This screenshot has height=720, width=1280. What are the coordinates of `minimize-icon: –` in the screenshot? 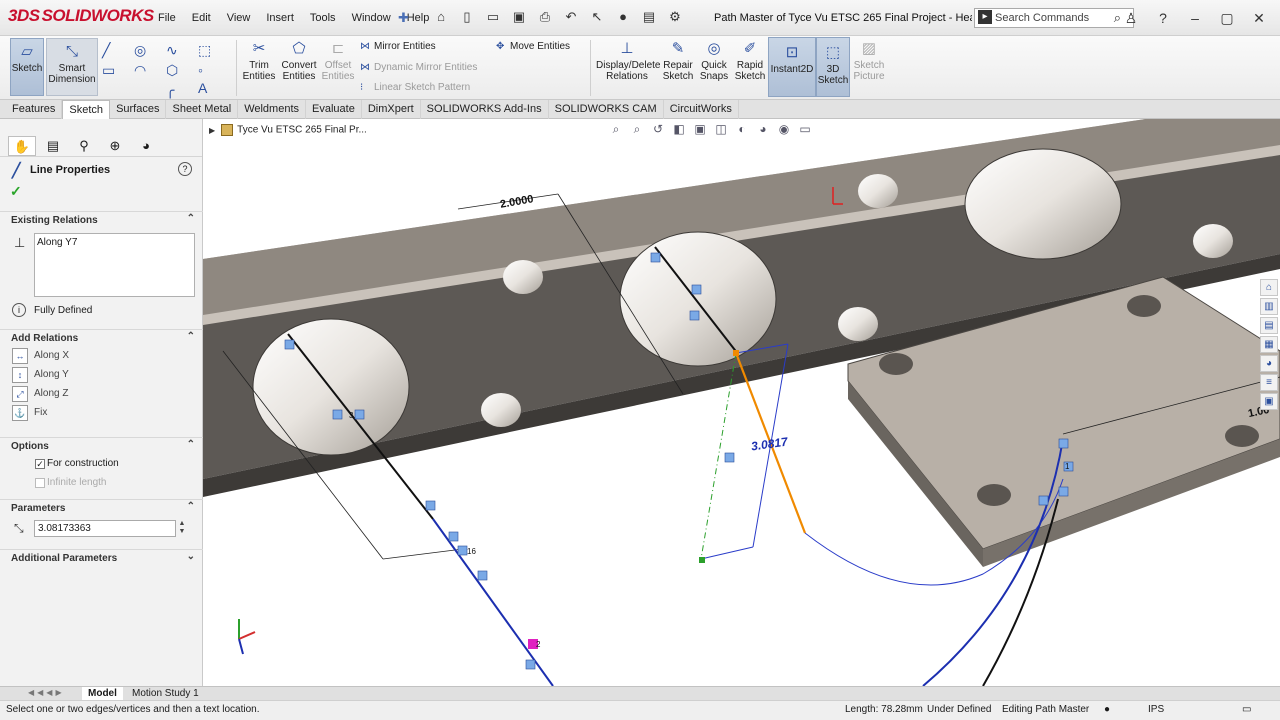 It's located at (1195, 18).